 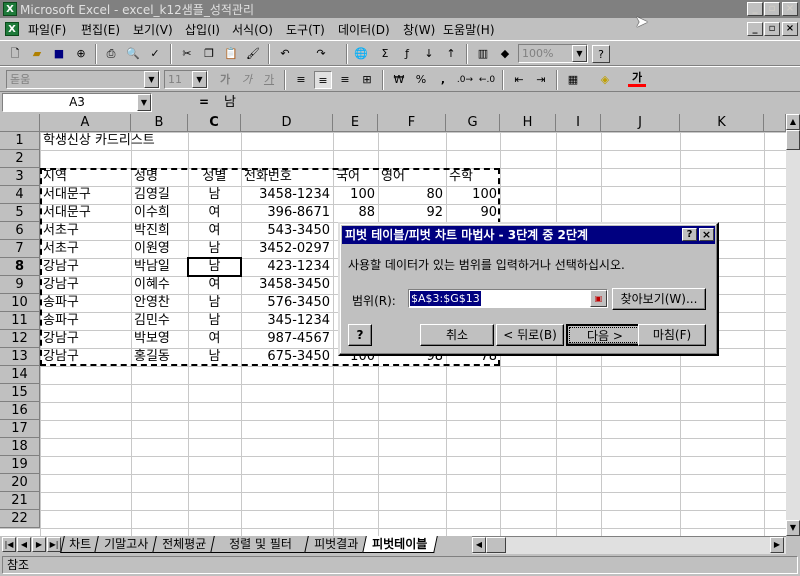 I want to click on close-button: ×, so click(x=790, y=9).